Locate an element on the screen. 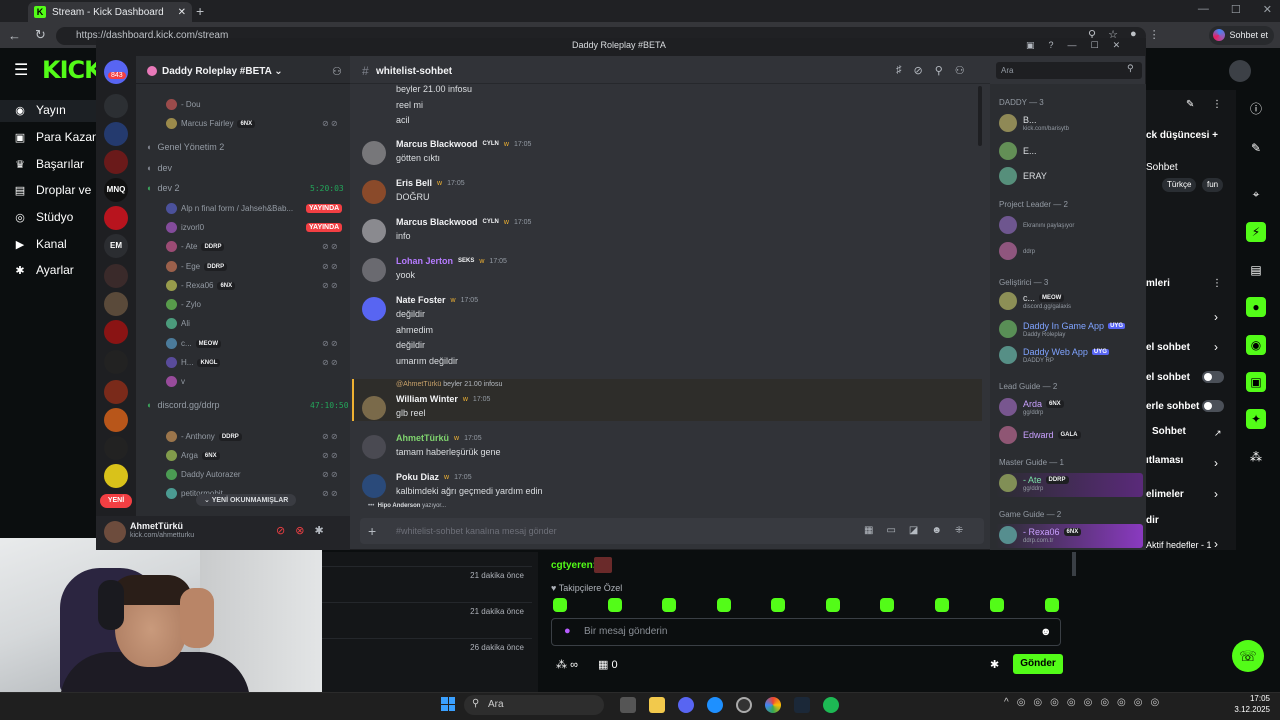  kick-menu-item: ◎ Stüdyo is located at coordinates (43, 217).